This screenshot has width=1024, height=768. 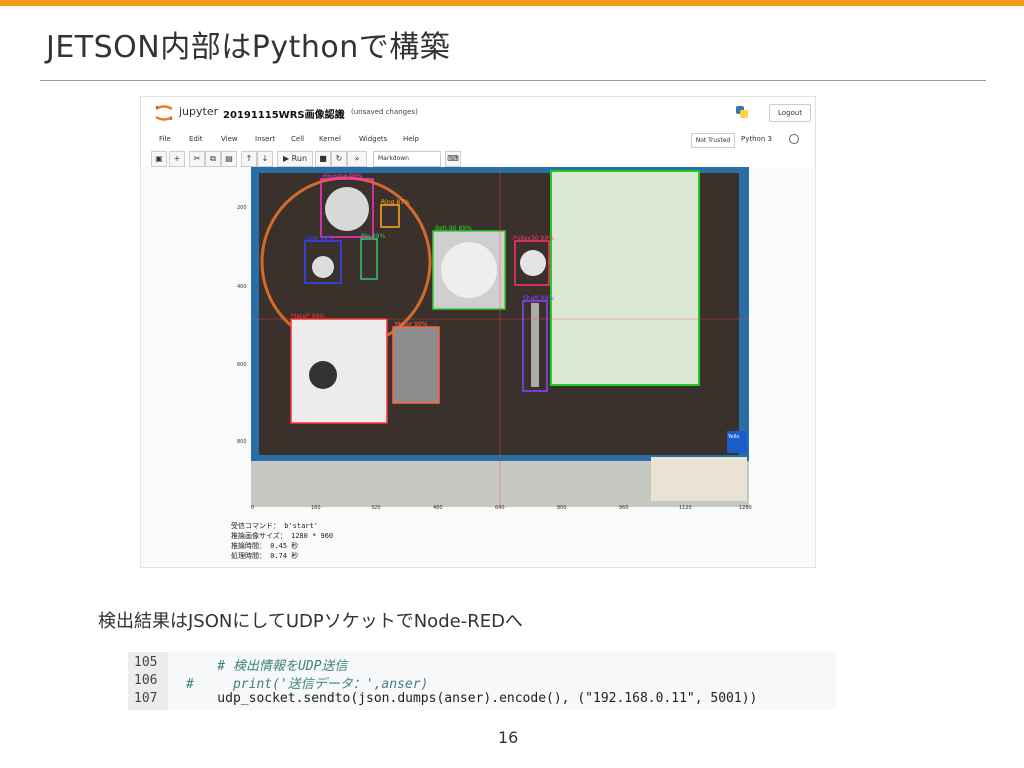 What do you see at coordinates (745, 508) in the screenshot?
I see `x-tick: 1280` at bounding box center [745, 508].